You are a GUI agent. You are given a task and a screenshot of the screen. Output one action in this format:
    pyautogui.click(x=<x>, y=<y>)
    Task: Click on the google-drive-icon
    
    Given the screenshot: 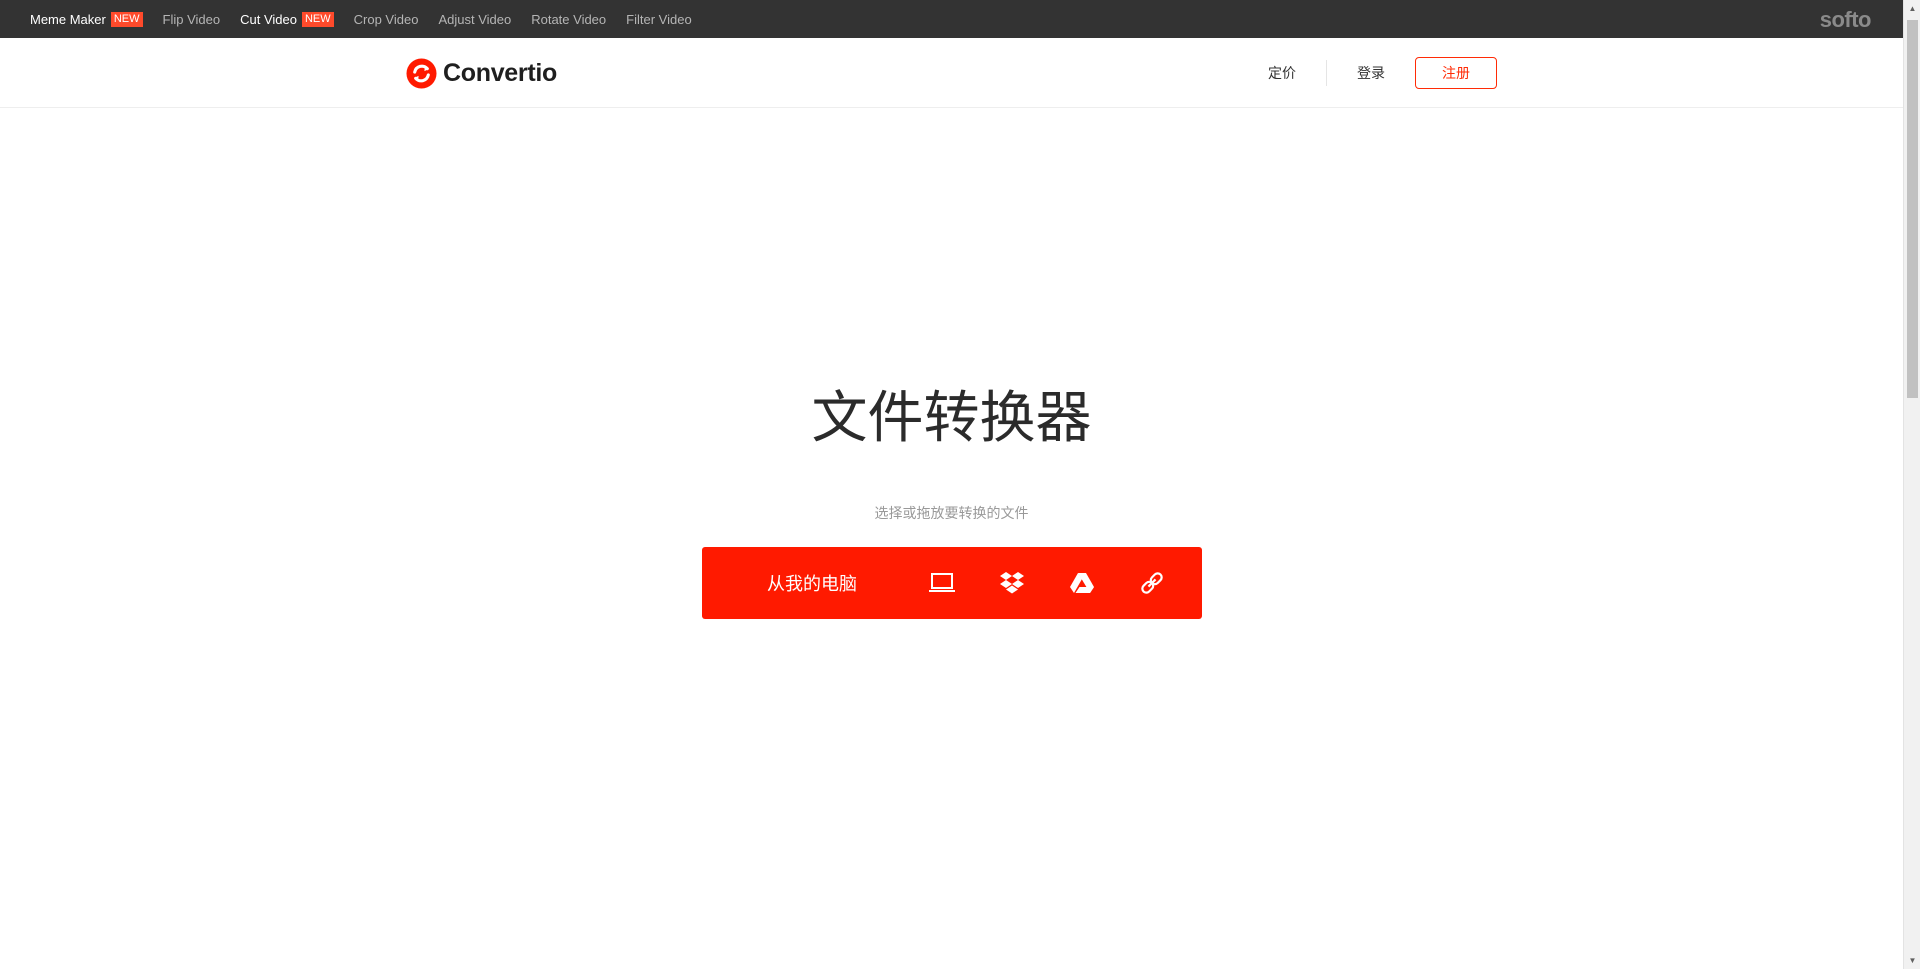 What is the action you would take?
    pyautogui.click(x=1082, y=583)
    